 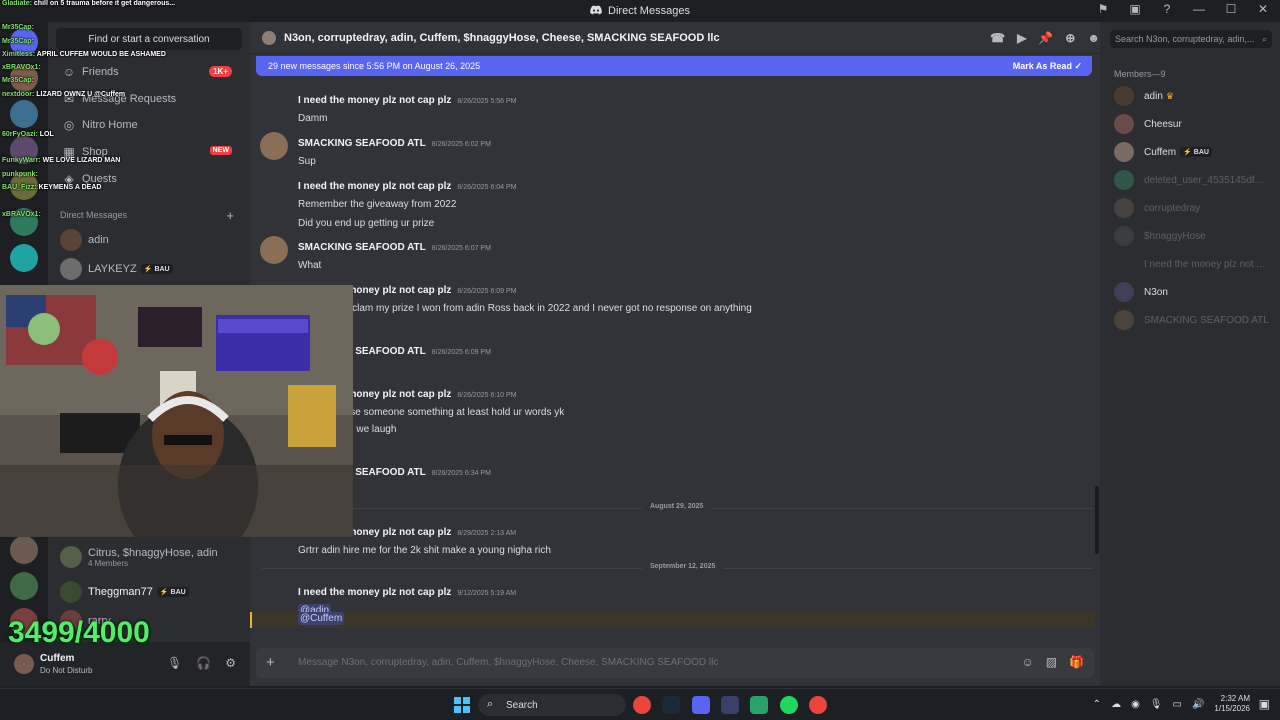 I want to click on spotify-icon, so click(x=789, y=705).